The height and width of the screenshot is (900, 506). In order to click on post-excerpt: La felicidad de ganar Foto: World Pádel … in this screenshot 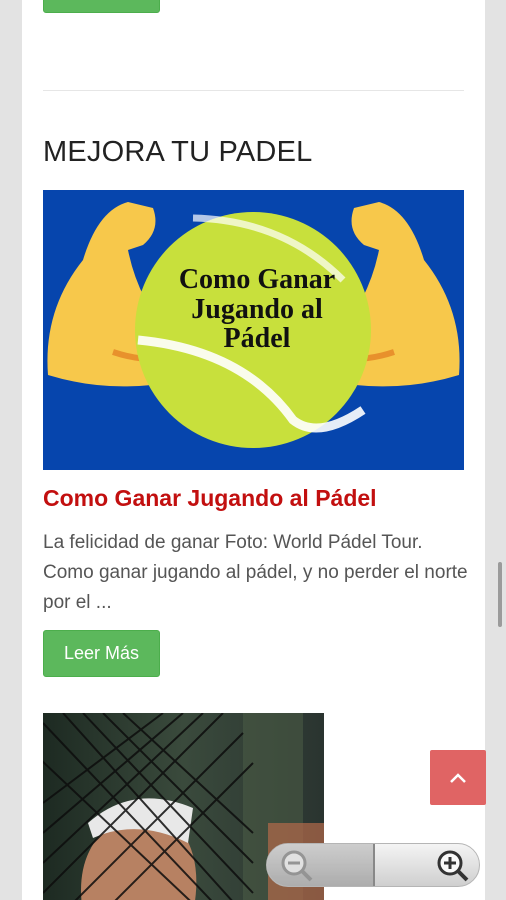, I will do `click(255, 572)`.